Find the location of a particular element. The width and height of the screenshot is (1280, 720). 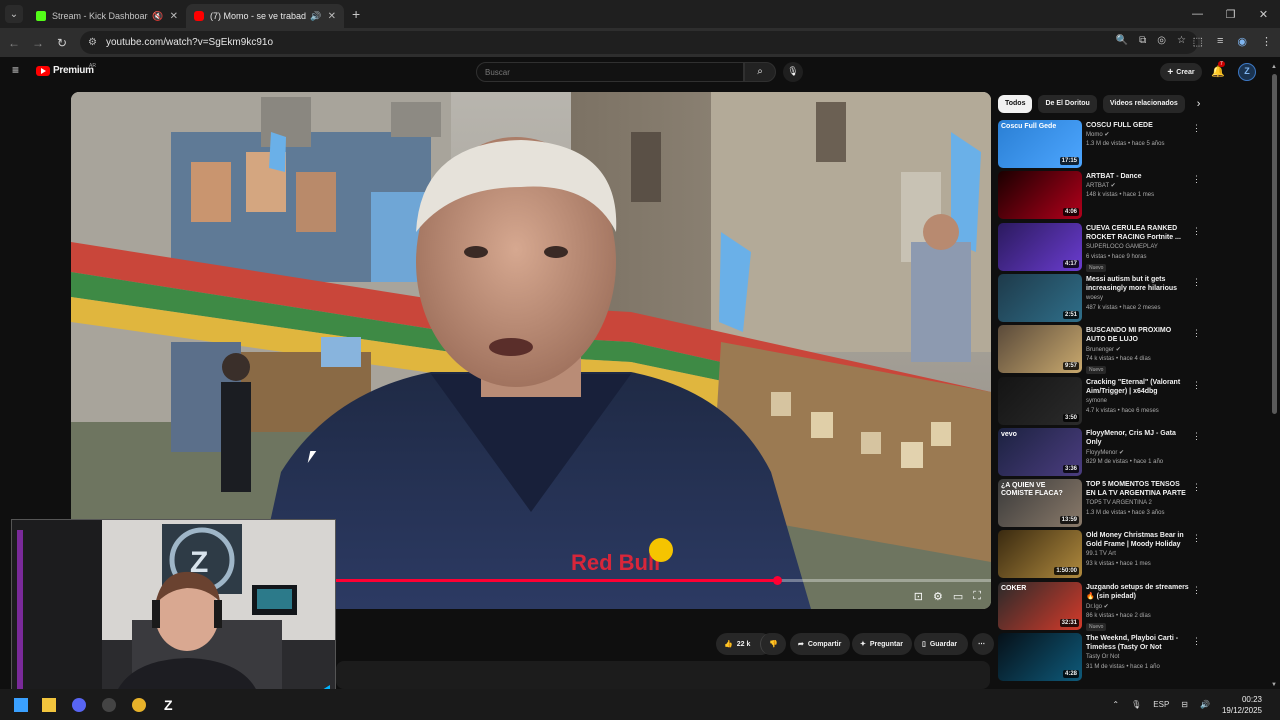

video-thumbnail: 2:51 is located at coordinates (1040, 298).